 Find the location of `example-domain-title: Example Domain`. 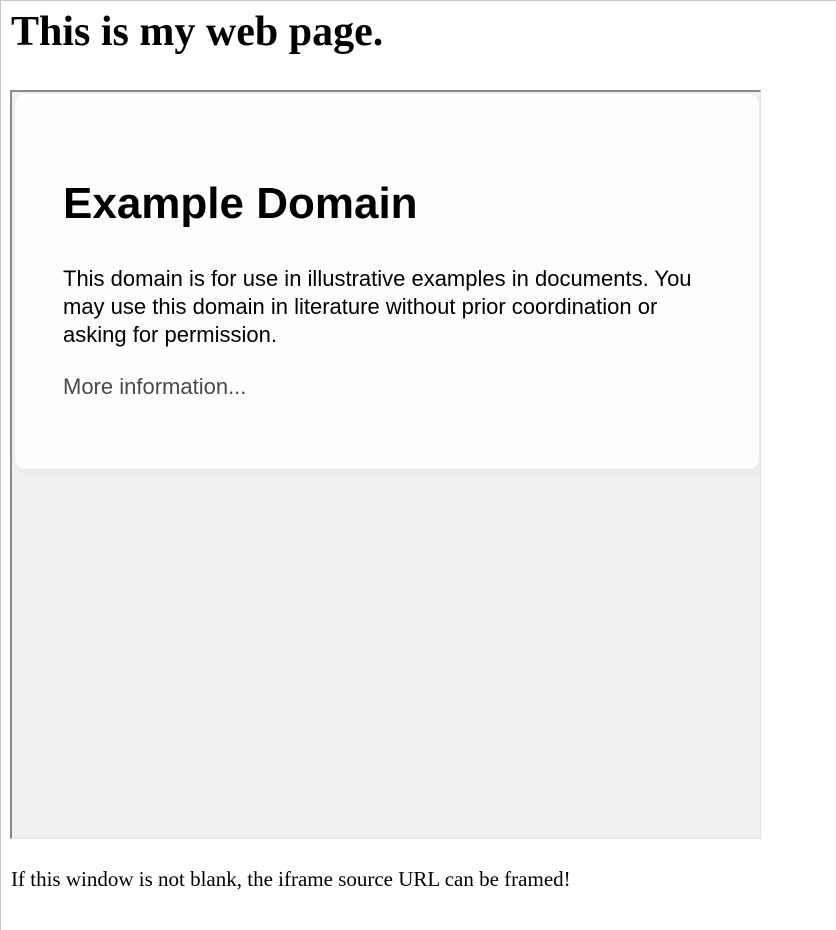

example-domain-title: Example Domain is located at coordinates (240, 203).